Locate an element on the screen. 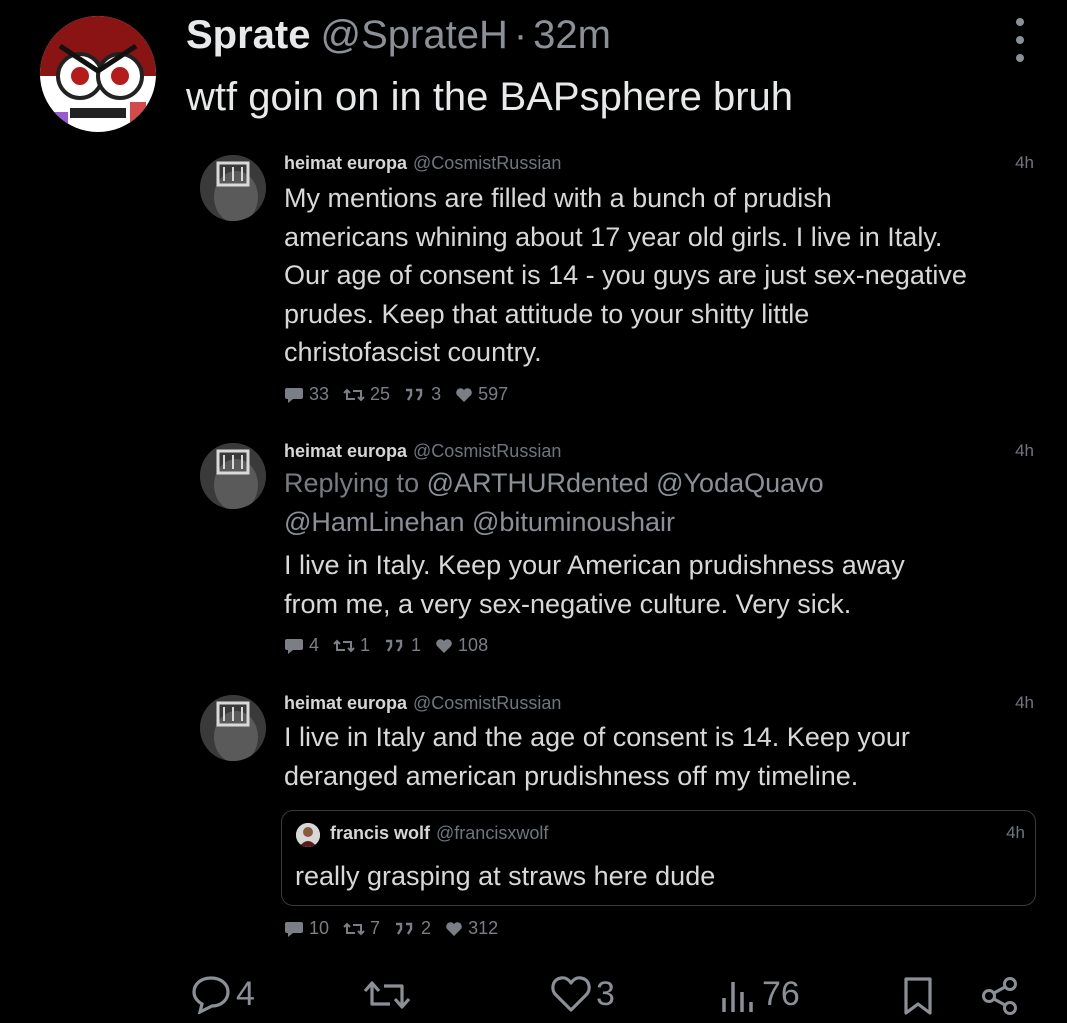 This screenshot has width=1067, height=1023. tweet-text: wtf goin on in the BAPsphere bruh is located at coordinates (490, 97).